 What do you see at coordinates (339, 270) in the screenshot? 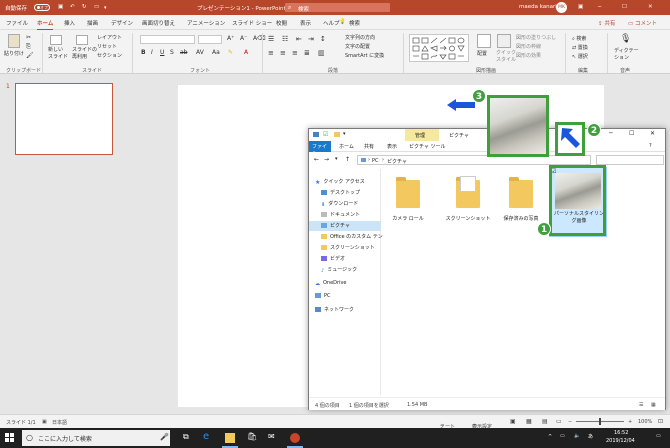
I see `nav-music: ♪ ミュージック` at bounding box center [339, 270].